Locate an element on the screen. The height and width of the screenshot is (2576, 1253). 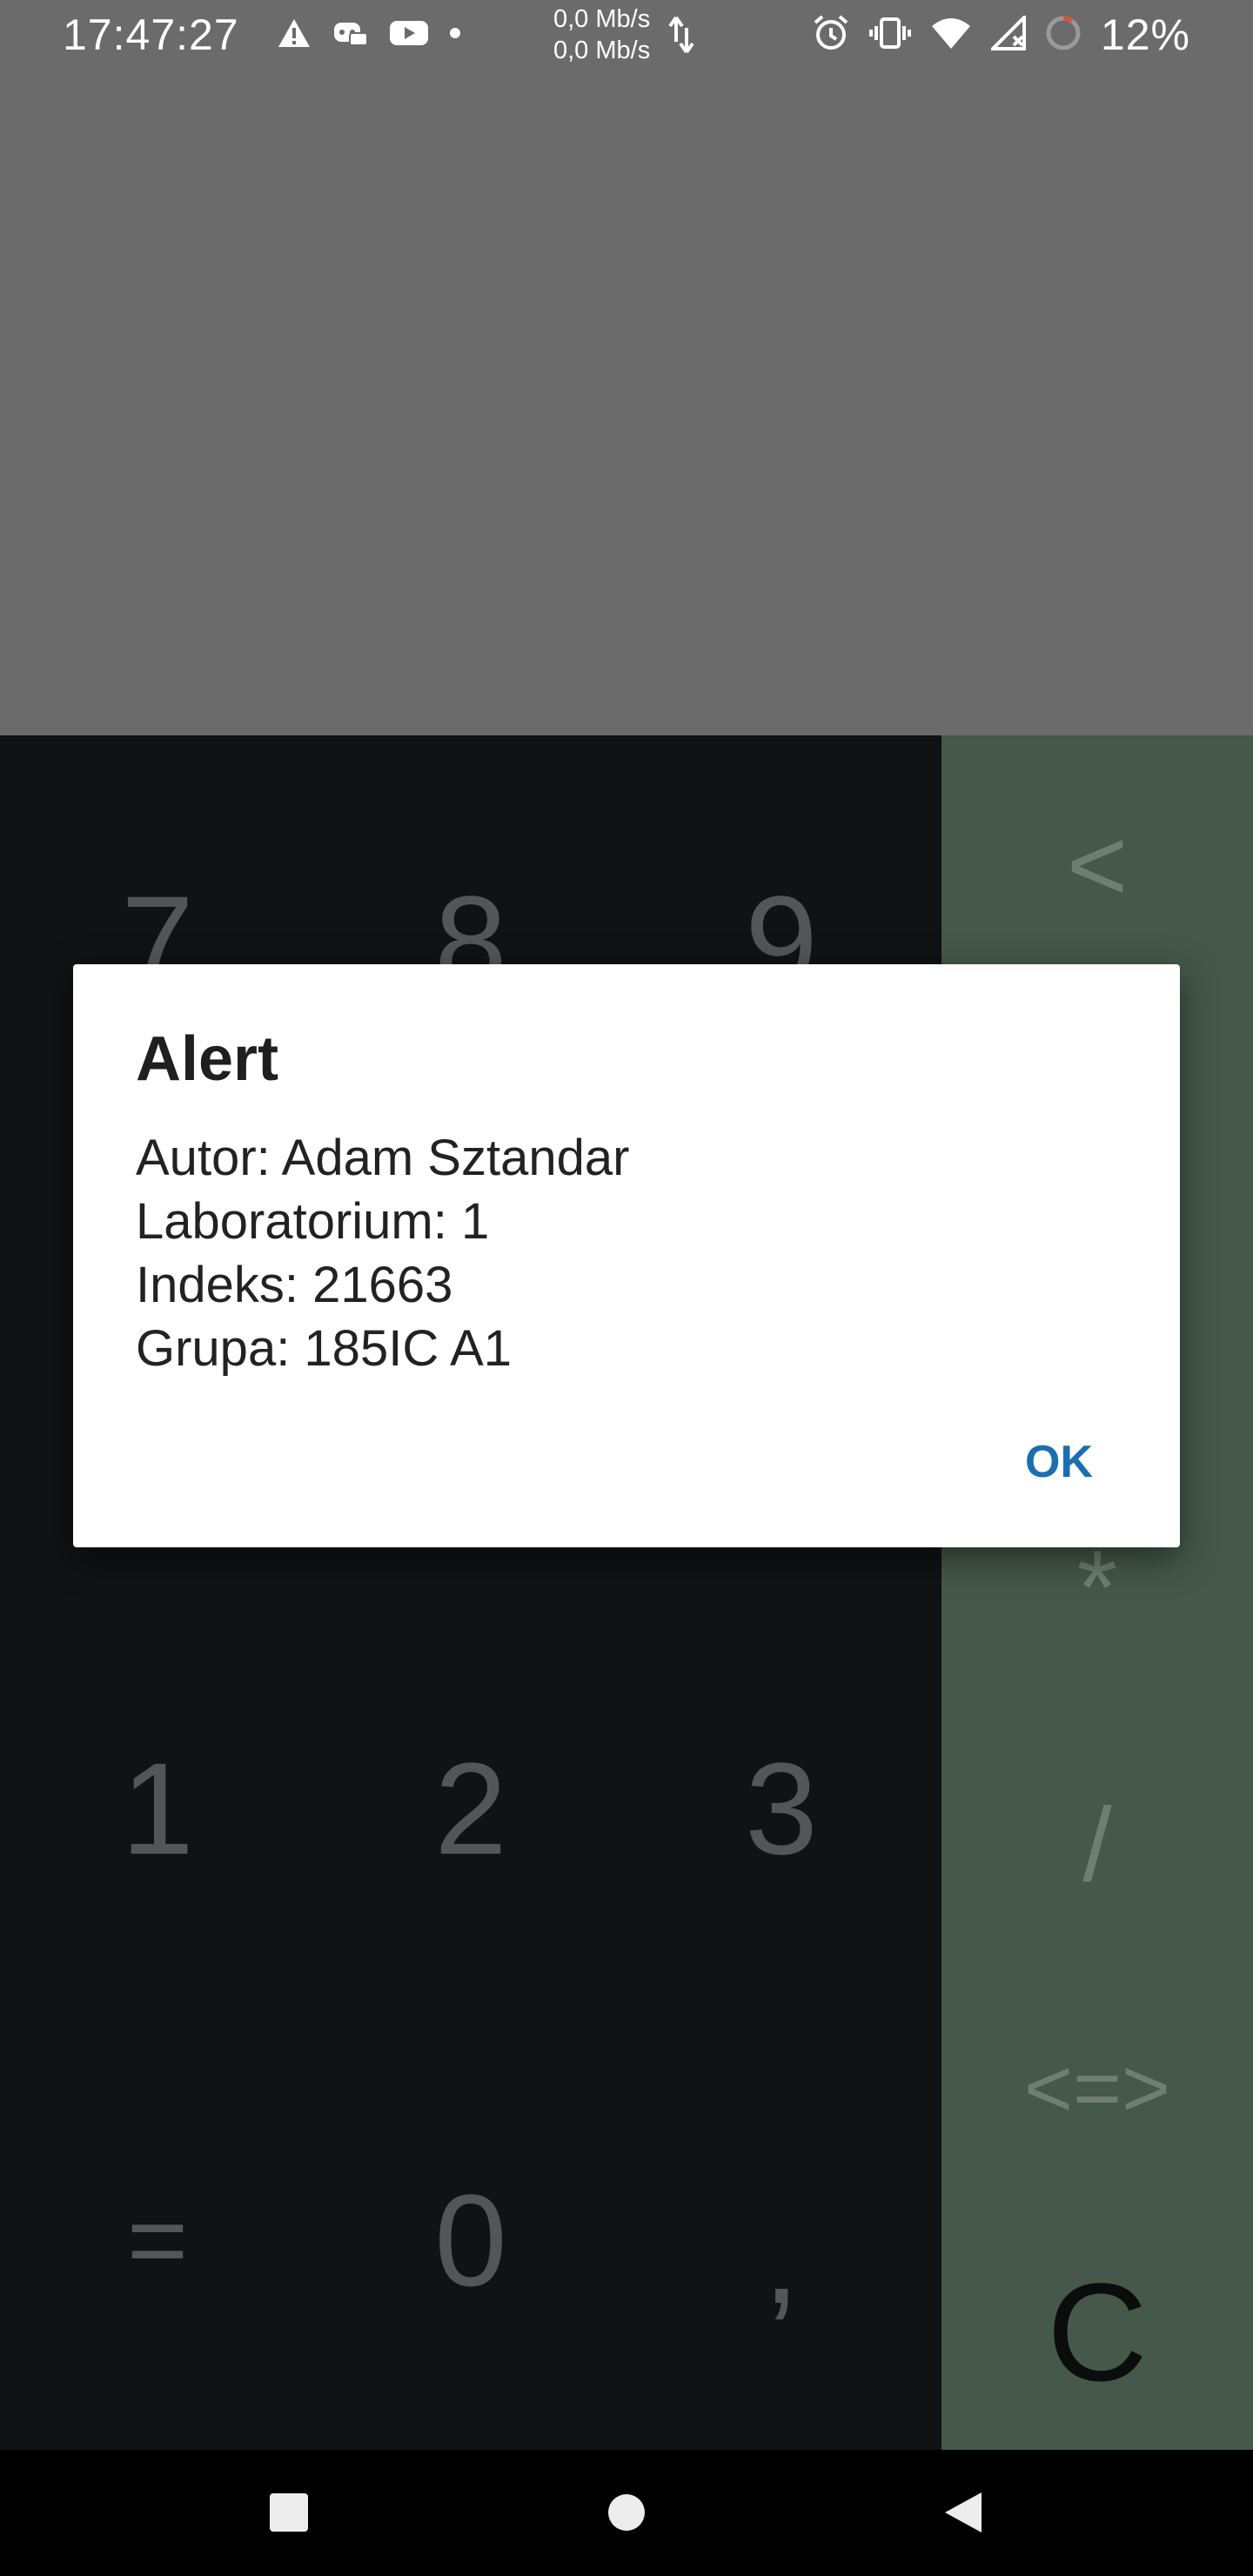
battery-ring-icon is located at coordinates (1063, 35).